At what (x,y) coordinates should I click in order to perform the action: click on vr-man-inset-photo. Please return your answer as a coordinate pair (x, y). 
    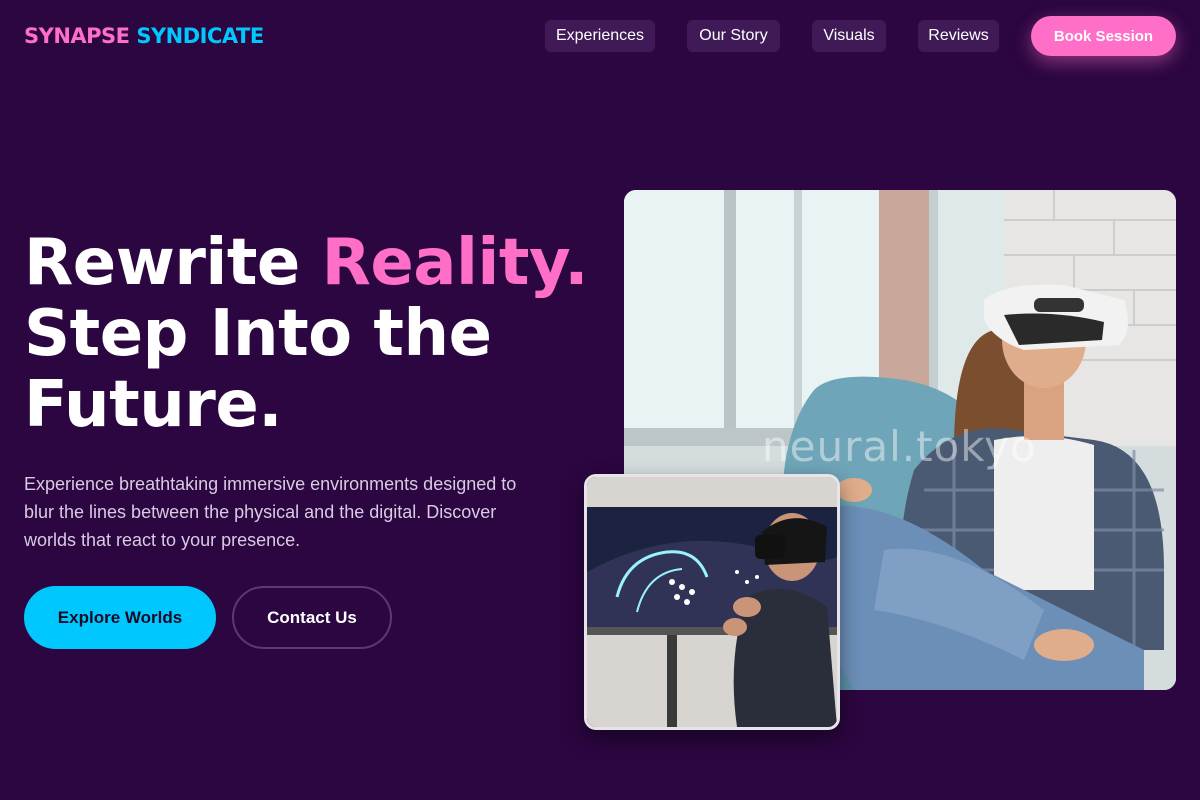
    Looking at the image, I should click on (712, 602).